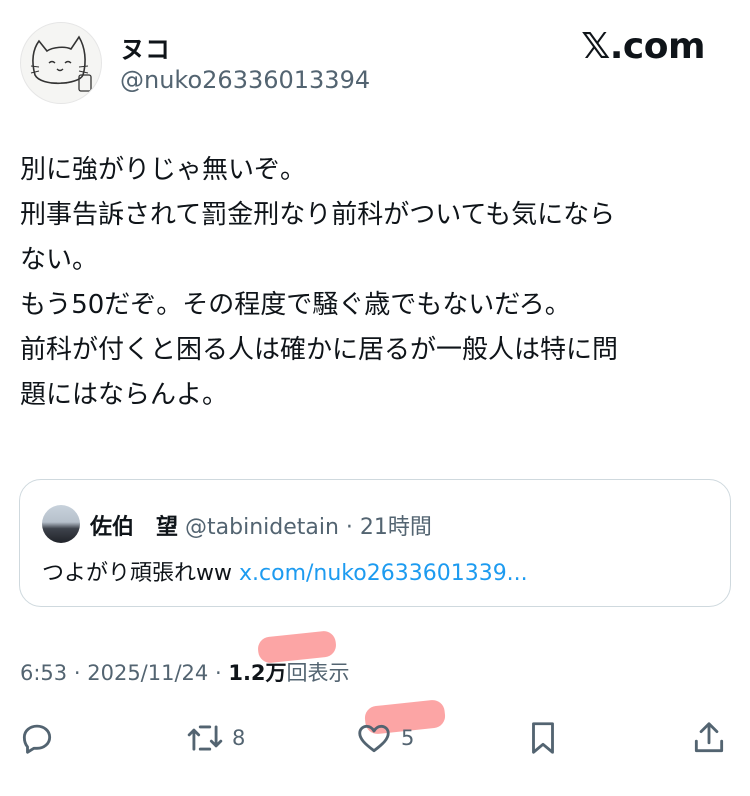 The width and height of the screenshot is (750, 796). What do you see at coordinates (163, 170) in the screenshot?
I see `tweet-line: 別に強がりじゃ無いぞ。` at bounding box center [163, 170].